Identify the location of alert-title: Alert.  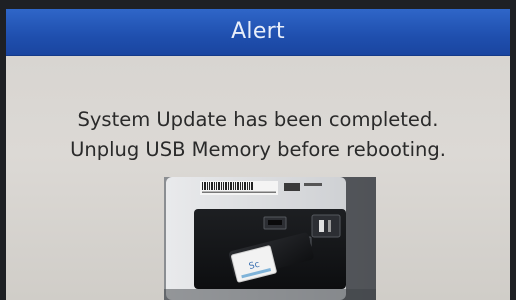
(258, 31).